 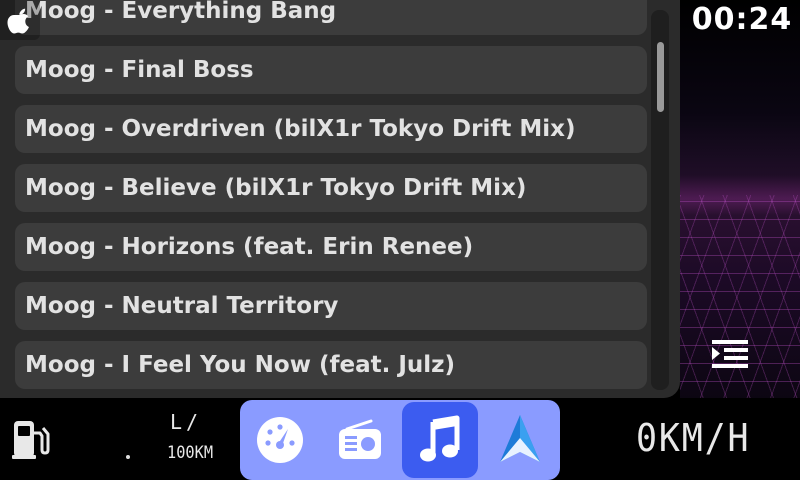 I want to click on queue-button, so click(x=730, y=355).